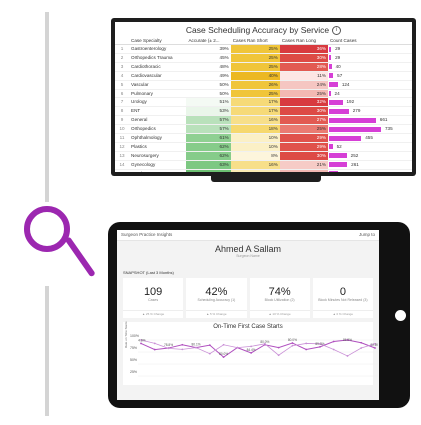  I want to click on col-header: Cases Ran Long, so click(303, 40).